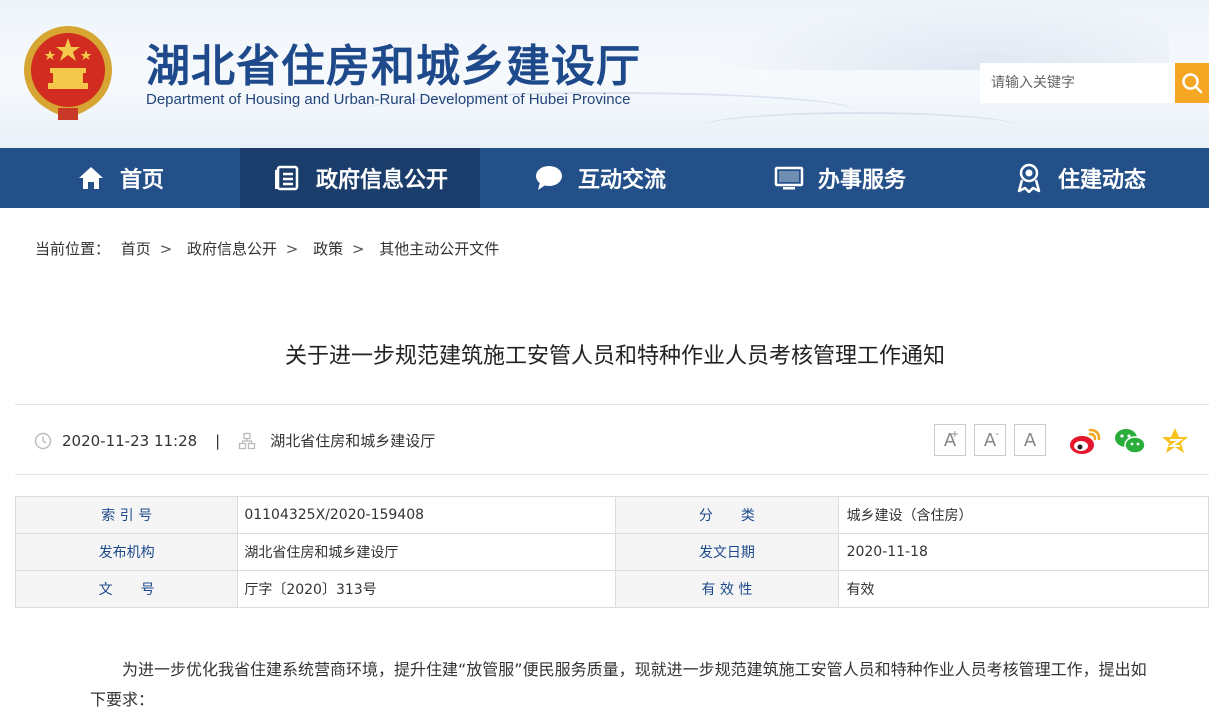  Describe the element at coordinates (1023, 552) in the screenshot. I see `info-value-date: 2020-11-18` at that location.